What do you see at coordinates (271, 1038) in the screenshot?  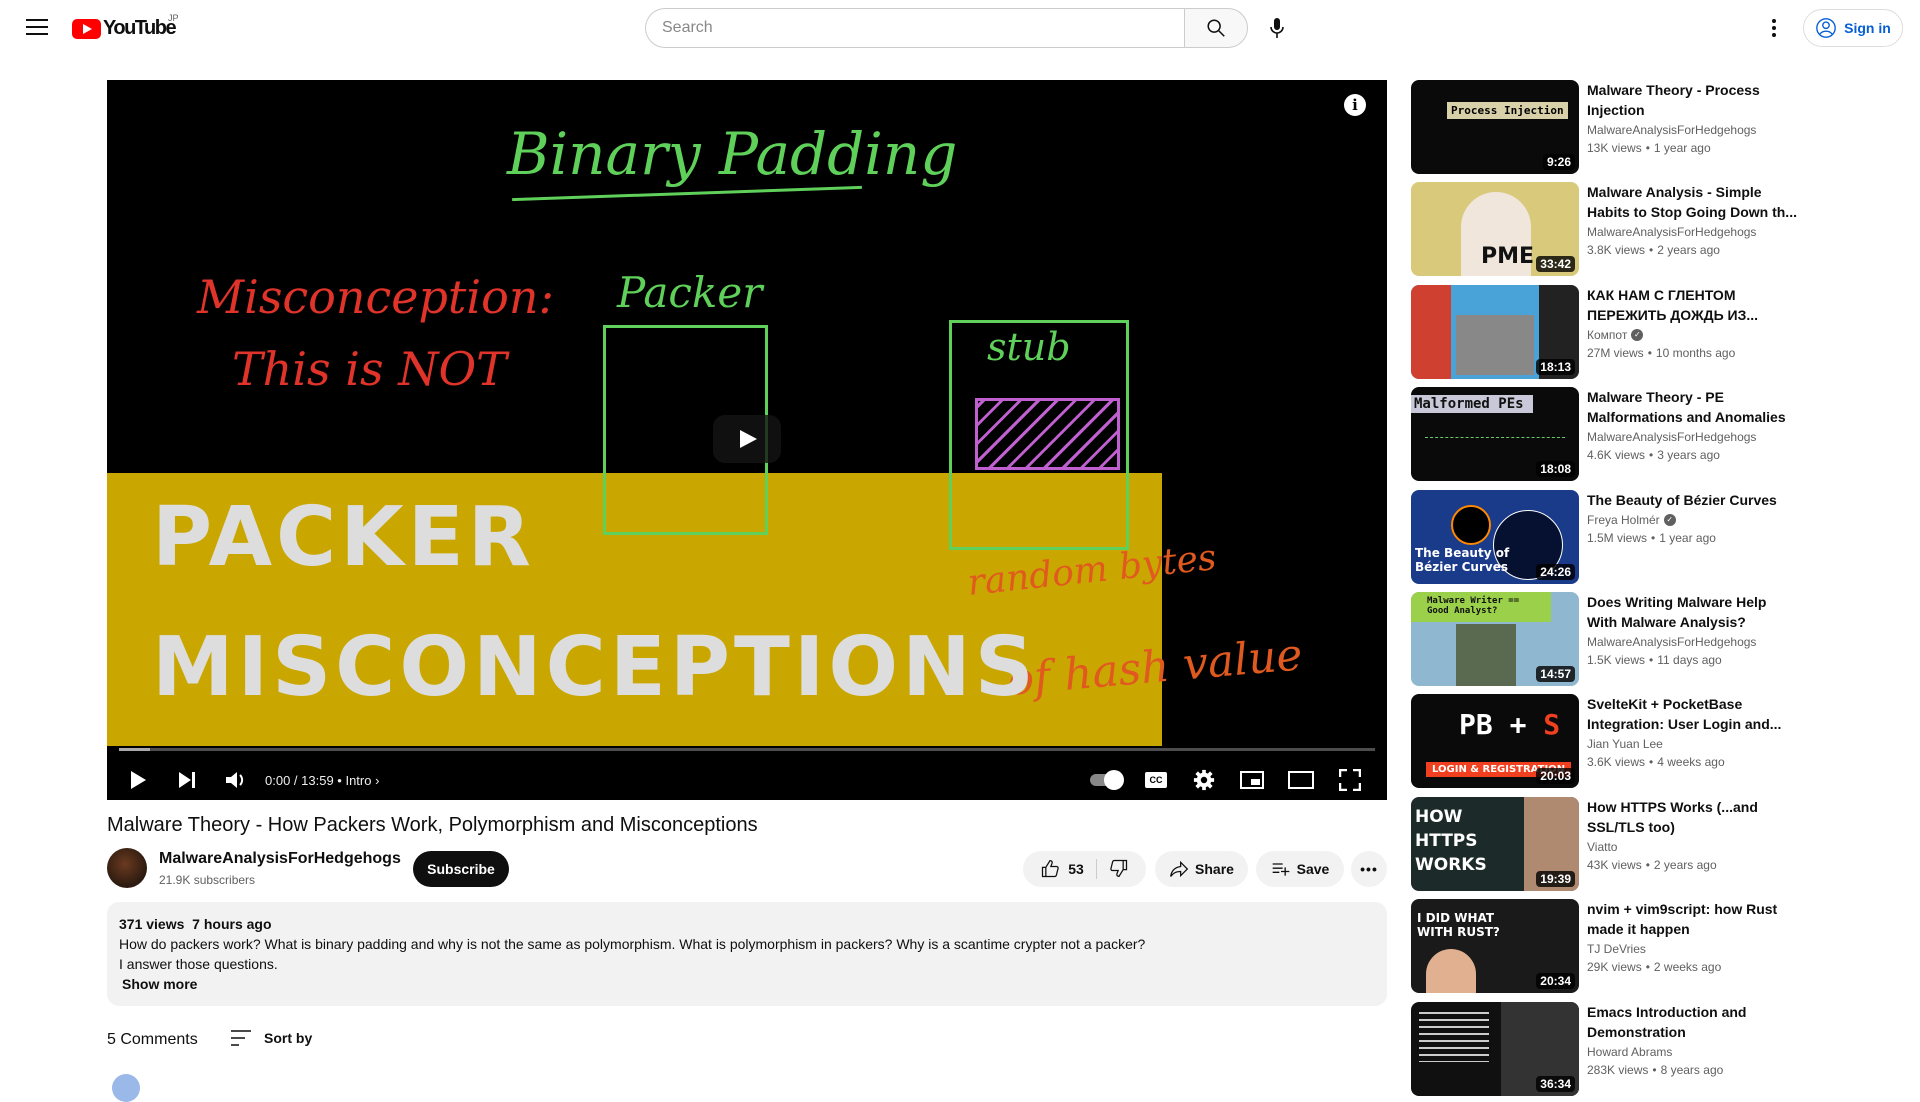 I see `sort-by-button: Sort by` at bounding box center [271, 1038].